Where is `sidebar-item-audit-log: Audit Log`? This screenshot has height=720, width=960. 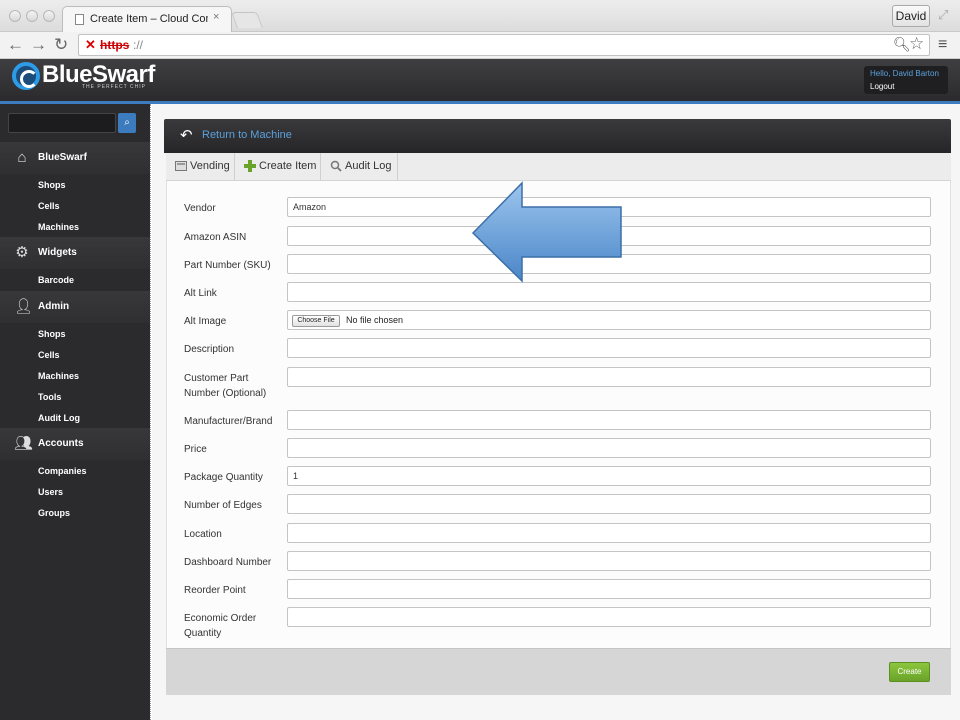
sidebar-item-audit-log: Audit Log is located at coordinates (59, 418).